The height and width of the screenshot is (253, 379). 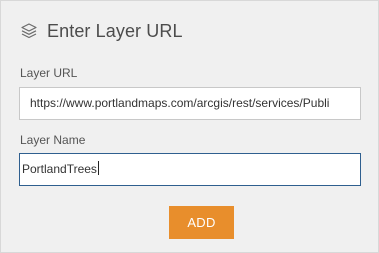 I want to click on layers-icon, so click(x=29, y=31).